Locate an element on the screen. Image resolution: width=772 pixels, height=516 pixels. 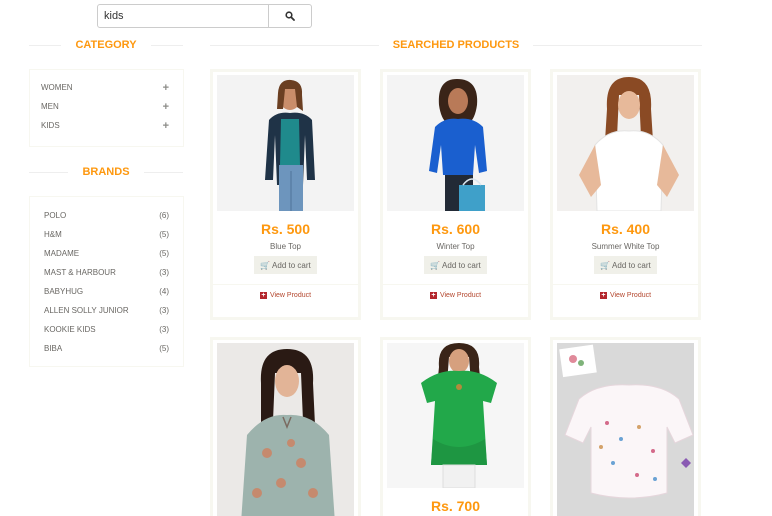
search-bar is located at coordinates (204, 16).